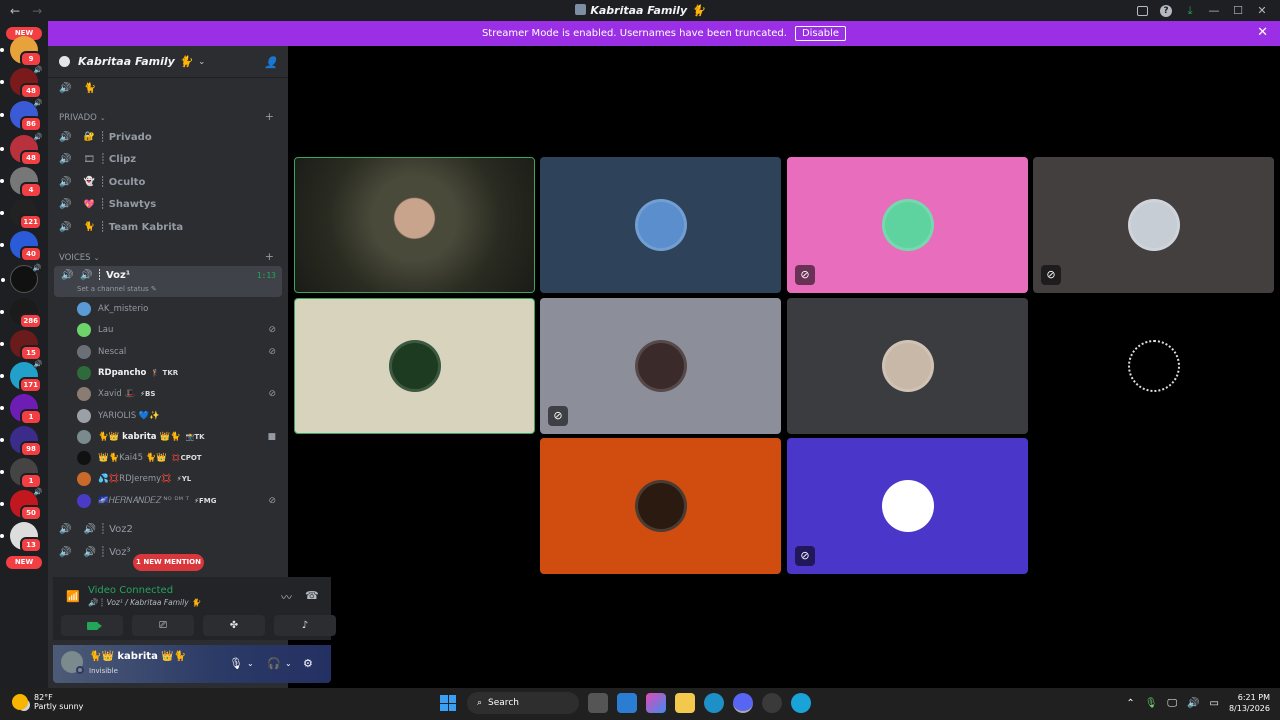  I want to click on network-icon: 🖵, so click(1172, 703).